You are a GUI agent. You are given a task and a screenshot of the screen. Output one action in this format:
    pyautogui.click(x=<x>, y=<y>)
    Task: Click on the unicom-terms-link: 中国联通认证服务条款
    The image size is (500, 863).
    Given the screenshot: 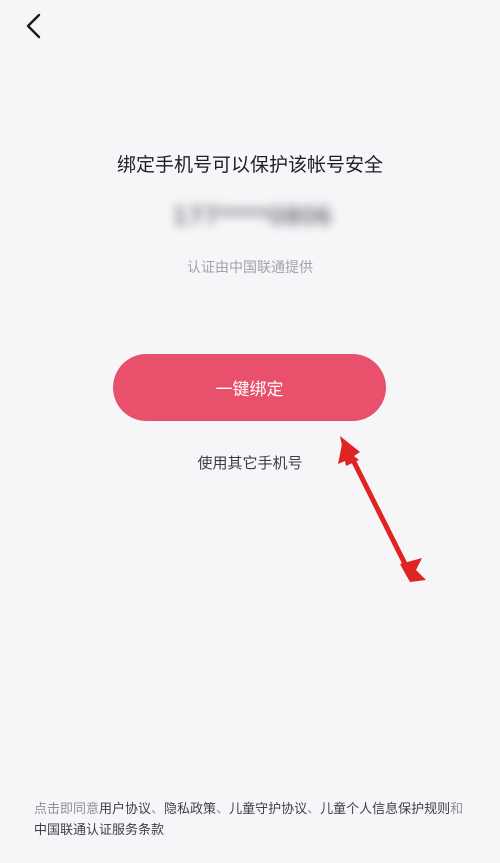 What is the action you would take?
    pyautogui.click(x=99, y=830)
    